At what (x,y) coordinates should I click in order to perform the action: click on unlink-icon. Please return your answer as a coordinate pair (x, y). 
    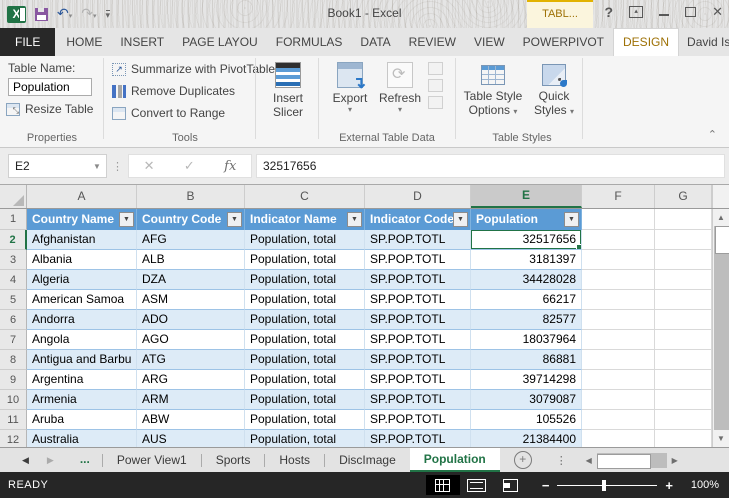
    Looking at the image, I should click on (435, 102).